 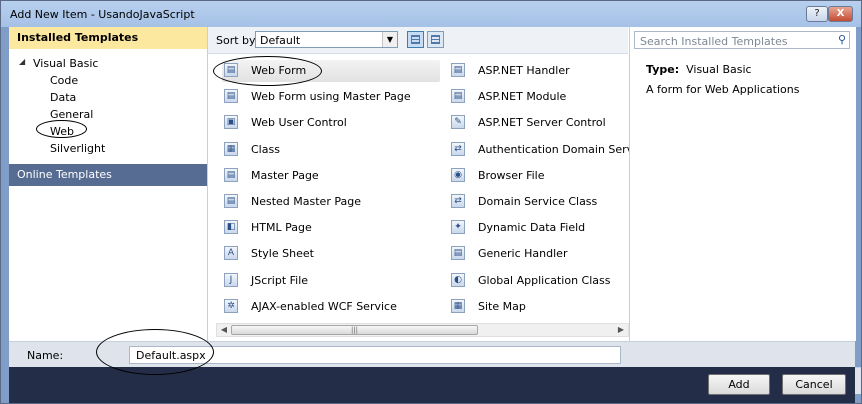 What do you see at coordinates (621, 330) in the screenshot?
I see `scroll-right-icon: ▶` at bounding box center [621, 330].